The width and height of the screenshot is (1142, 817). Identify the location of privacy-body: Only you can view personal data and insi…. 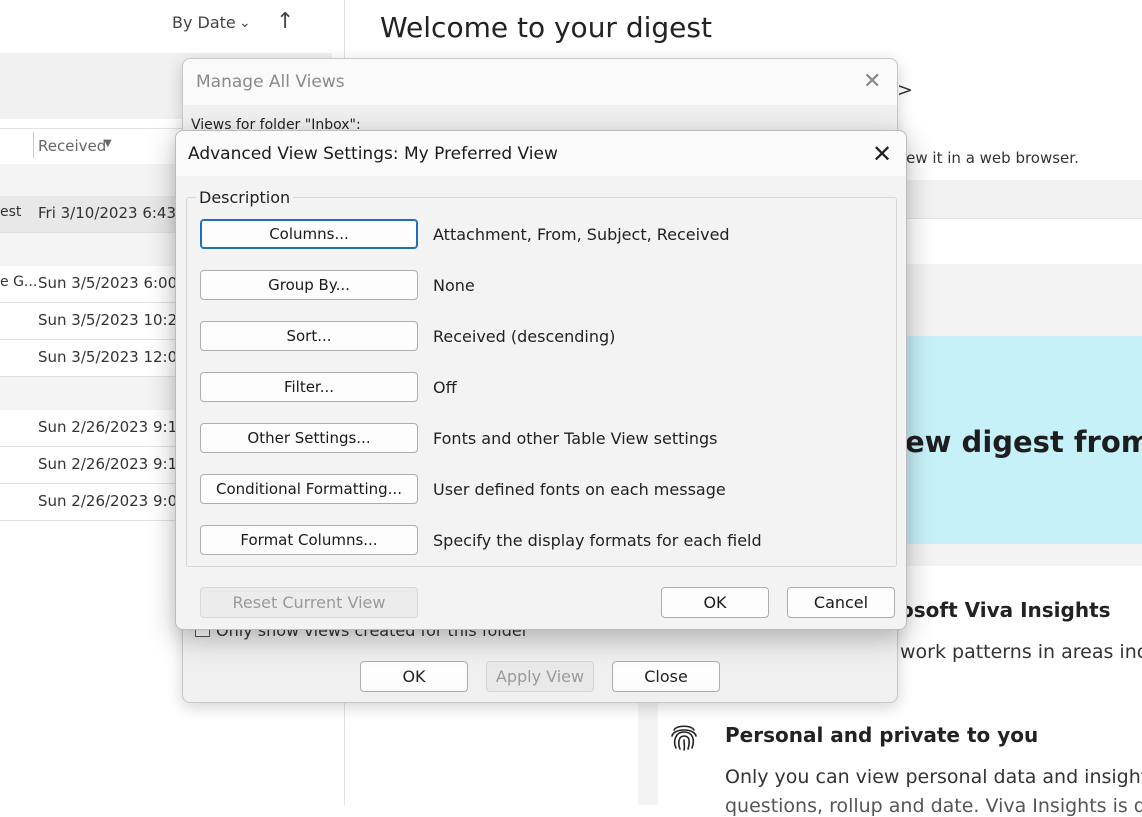
(933, 777).